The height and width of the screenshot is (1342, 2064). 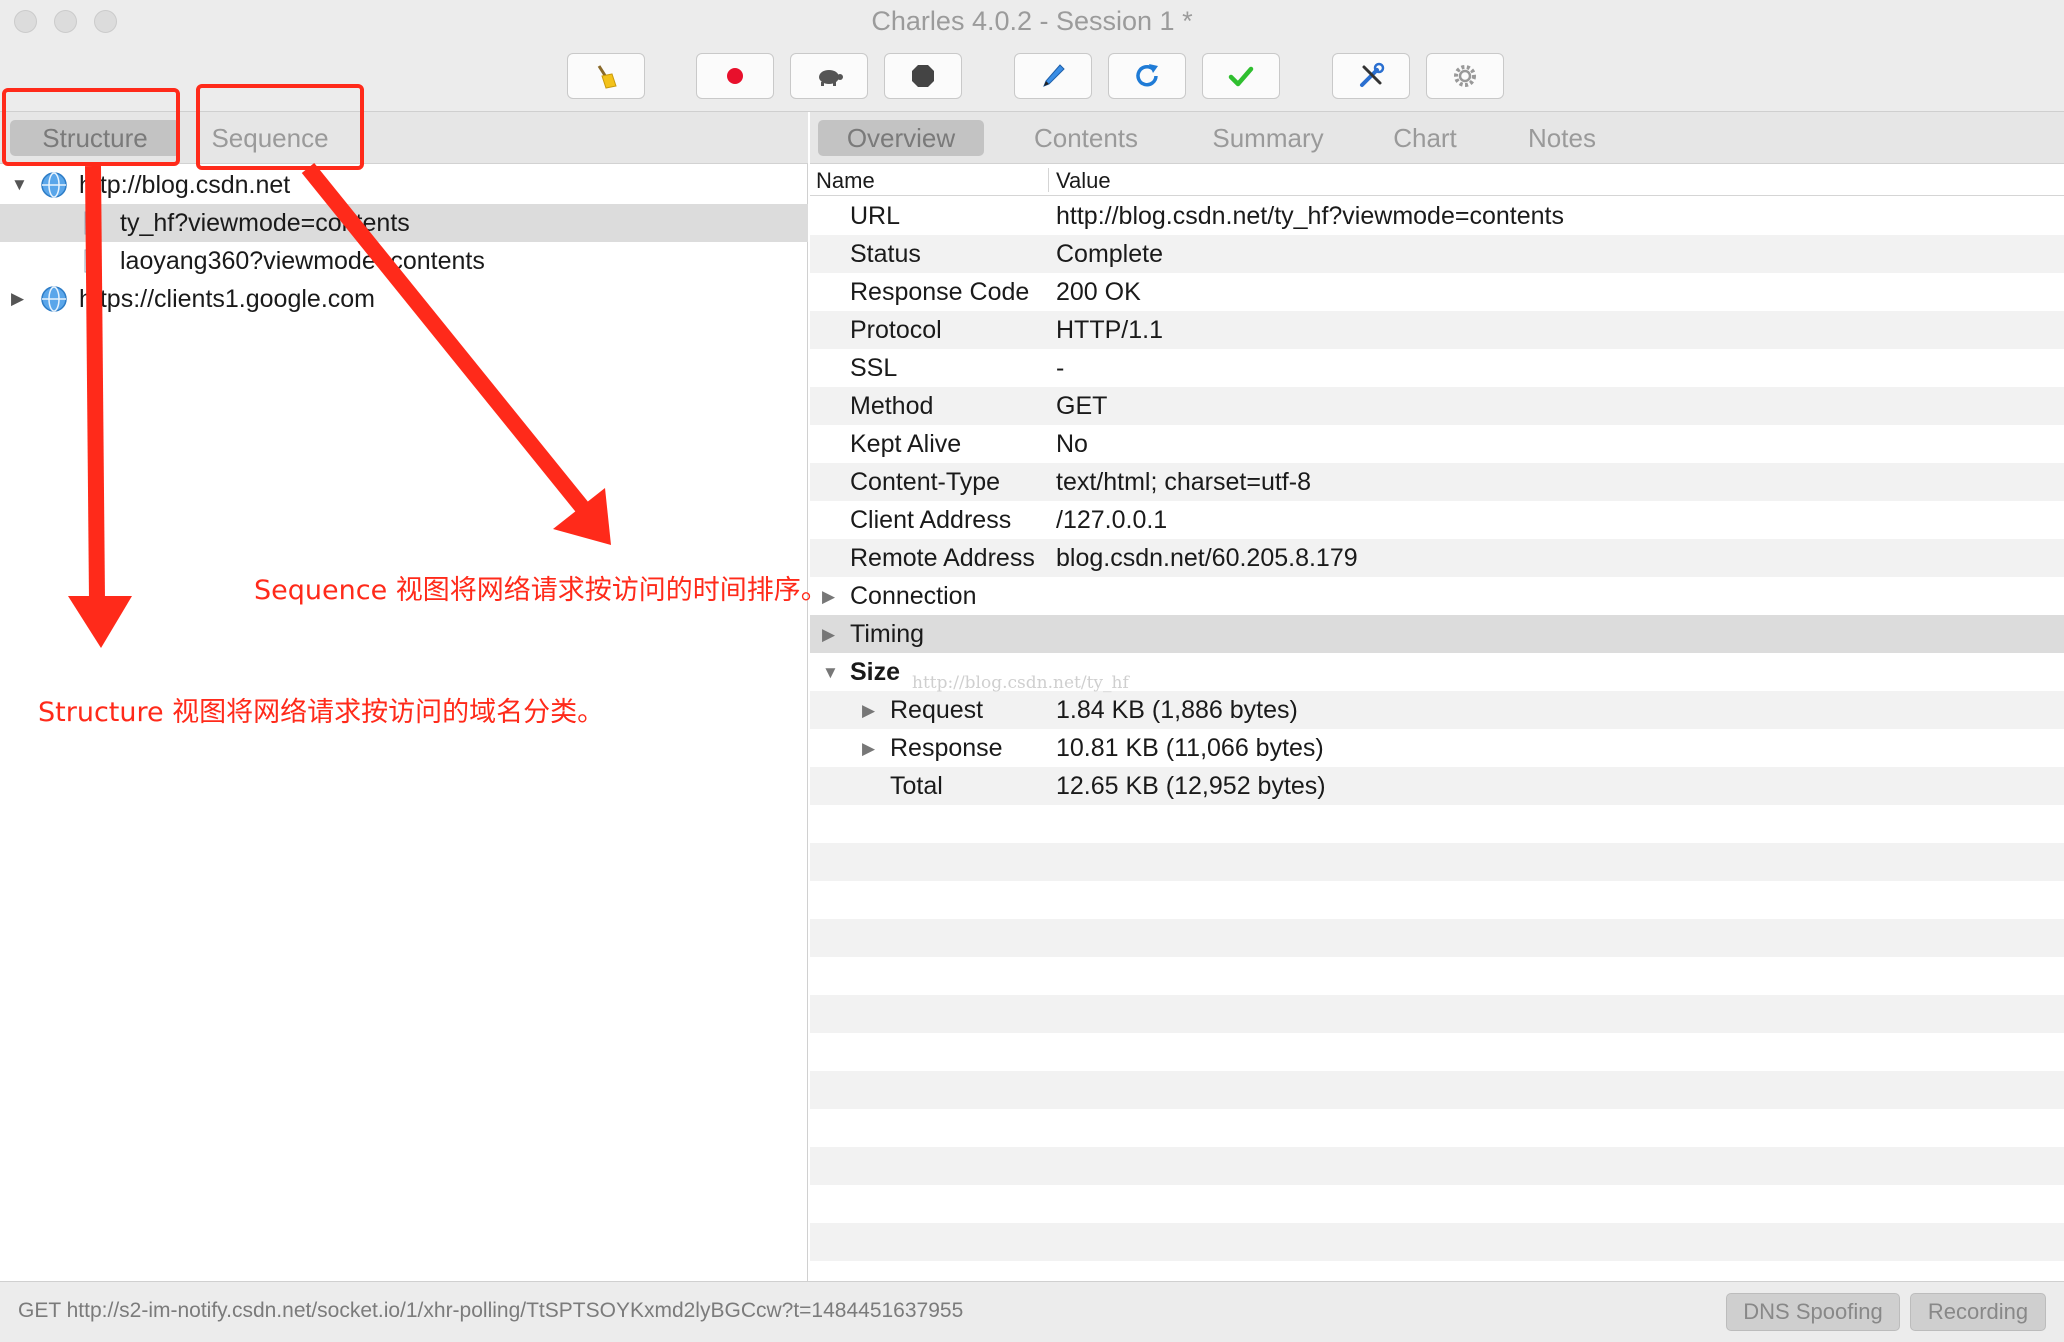 What do you see at coordinates (916, 786) in the screenshot?
I see `row-name: Total` at bounding box center [916, 786].